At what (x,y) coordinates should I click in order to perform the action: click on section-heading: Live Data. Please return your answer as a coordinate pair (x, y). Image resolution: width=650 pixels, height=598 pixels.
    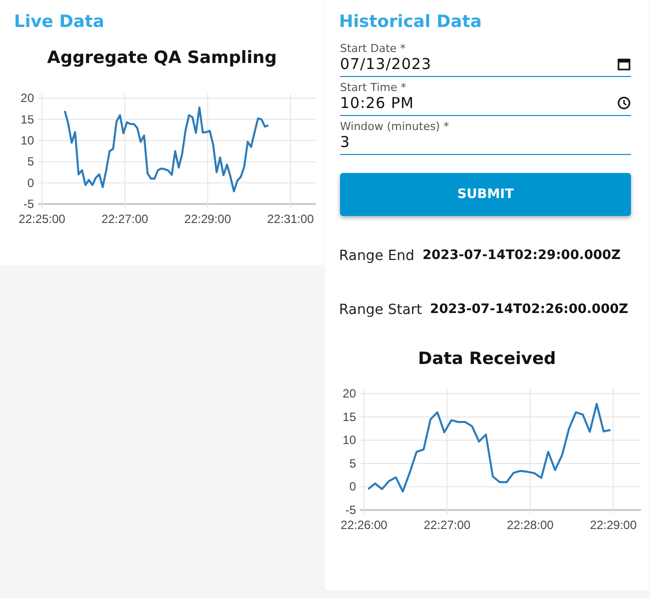
    Looking at the image, I should click on (60, 22).